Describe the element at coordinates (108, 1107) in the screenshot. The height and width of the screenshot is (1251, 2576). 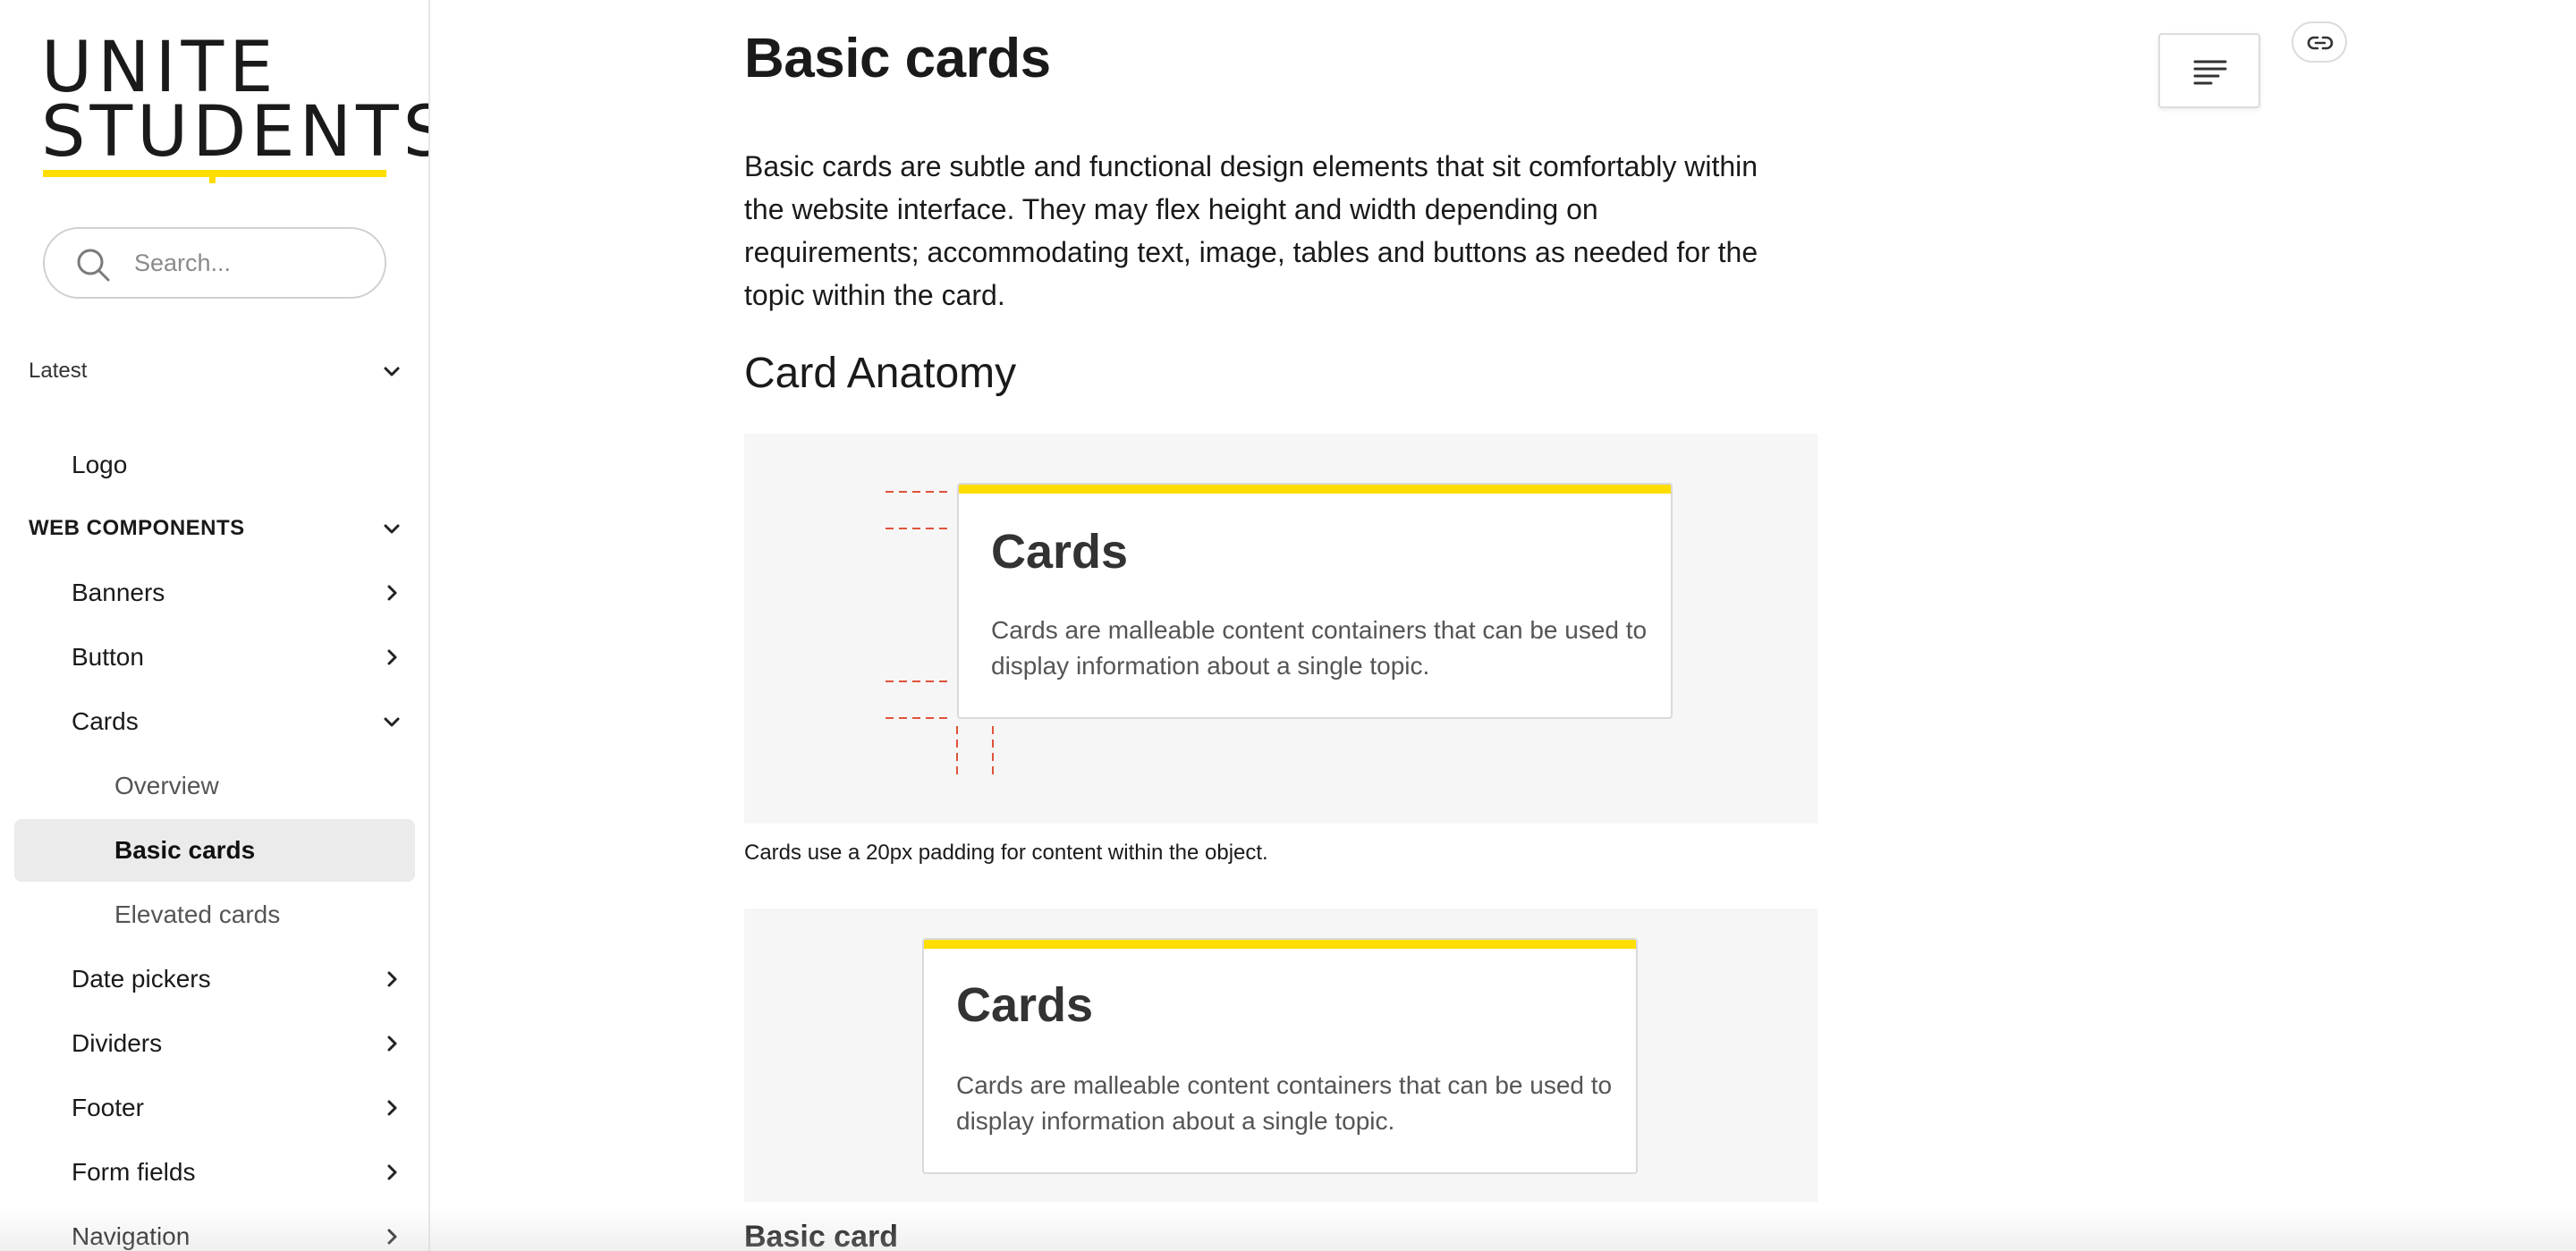
I see `sidebar-item-label: Footer` at that location.